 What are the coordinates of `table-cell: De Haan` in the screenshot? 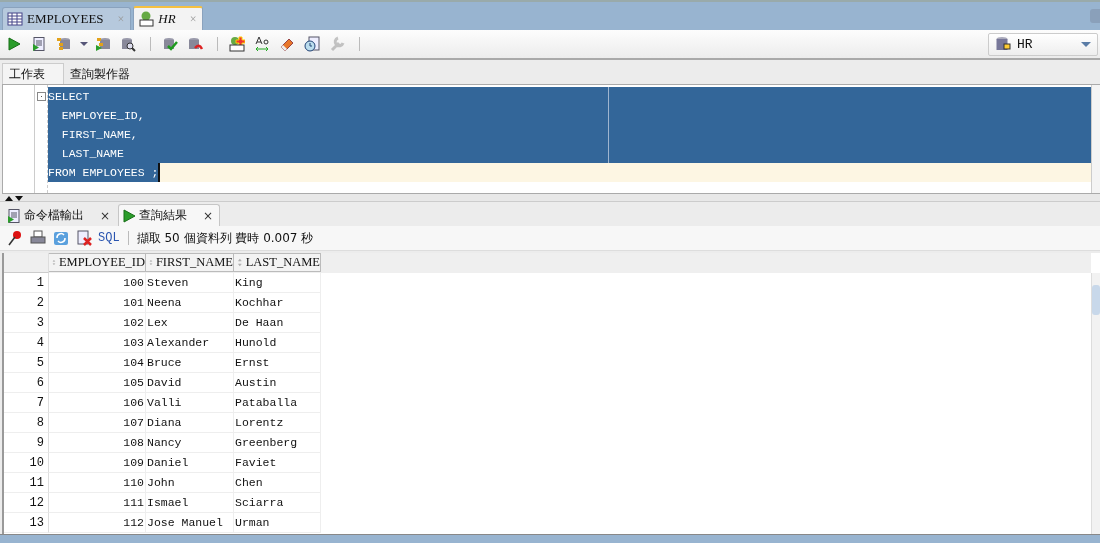 It's located at (277, 323).